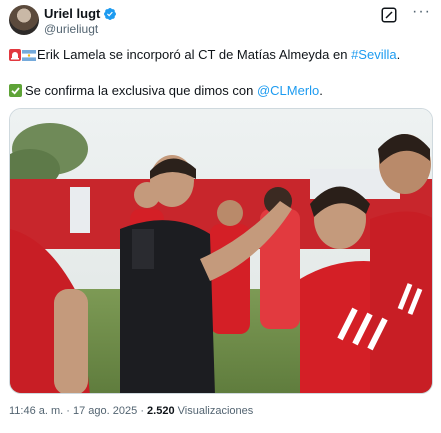 This screenshot has height=433, width=441. What do you see at coordinates (110, 13) in the screenshot?
I see `verified-badge-icon` at bounding box center [110, 13].